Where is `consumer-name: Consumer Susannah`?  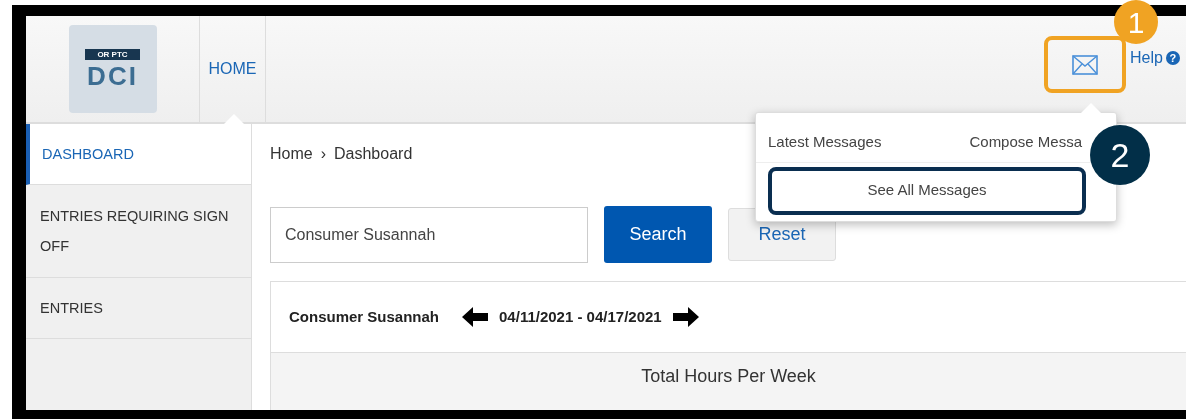 consumer-name: Consumer Susannah is located at coordinates (364, 316).